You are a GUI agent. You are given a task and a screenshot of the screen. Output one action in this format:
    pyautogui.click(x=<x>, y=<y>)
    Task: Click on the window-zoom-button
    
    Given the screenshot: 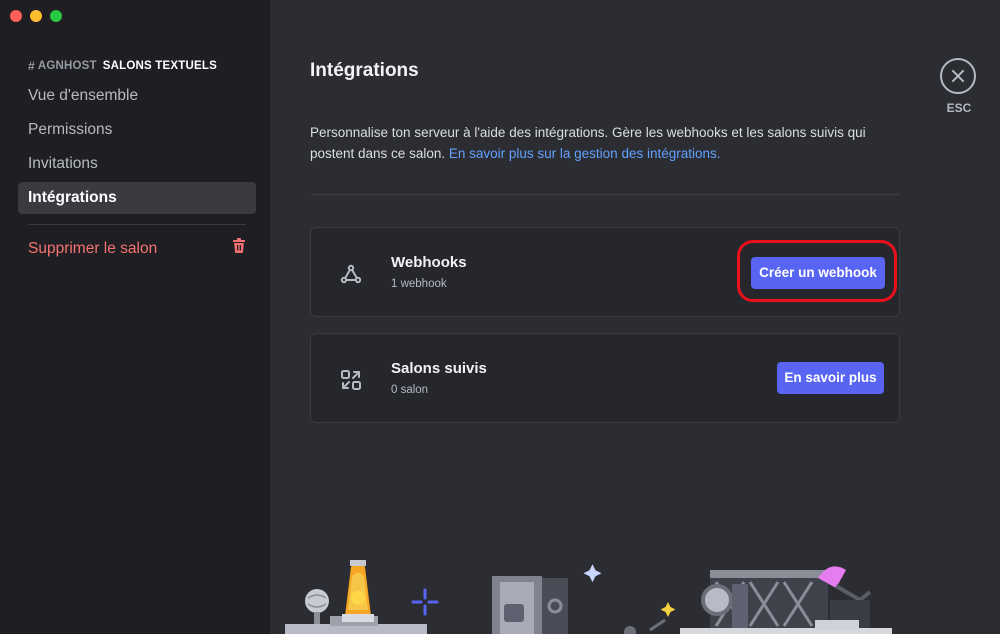 What is the action you would take?
    pyautogui.click(x=56, y=16)
    